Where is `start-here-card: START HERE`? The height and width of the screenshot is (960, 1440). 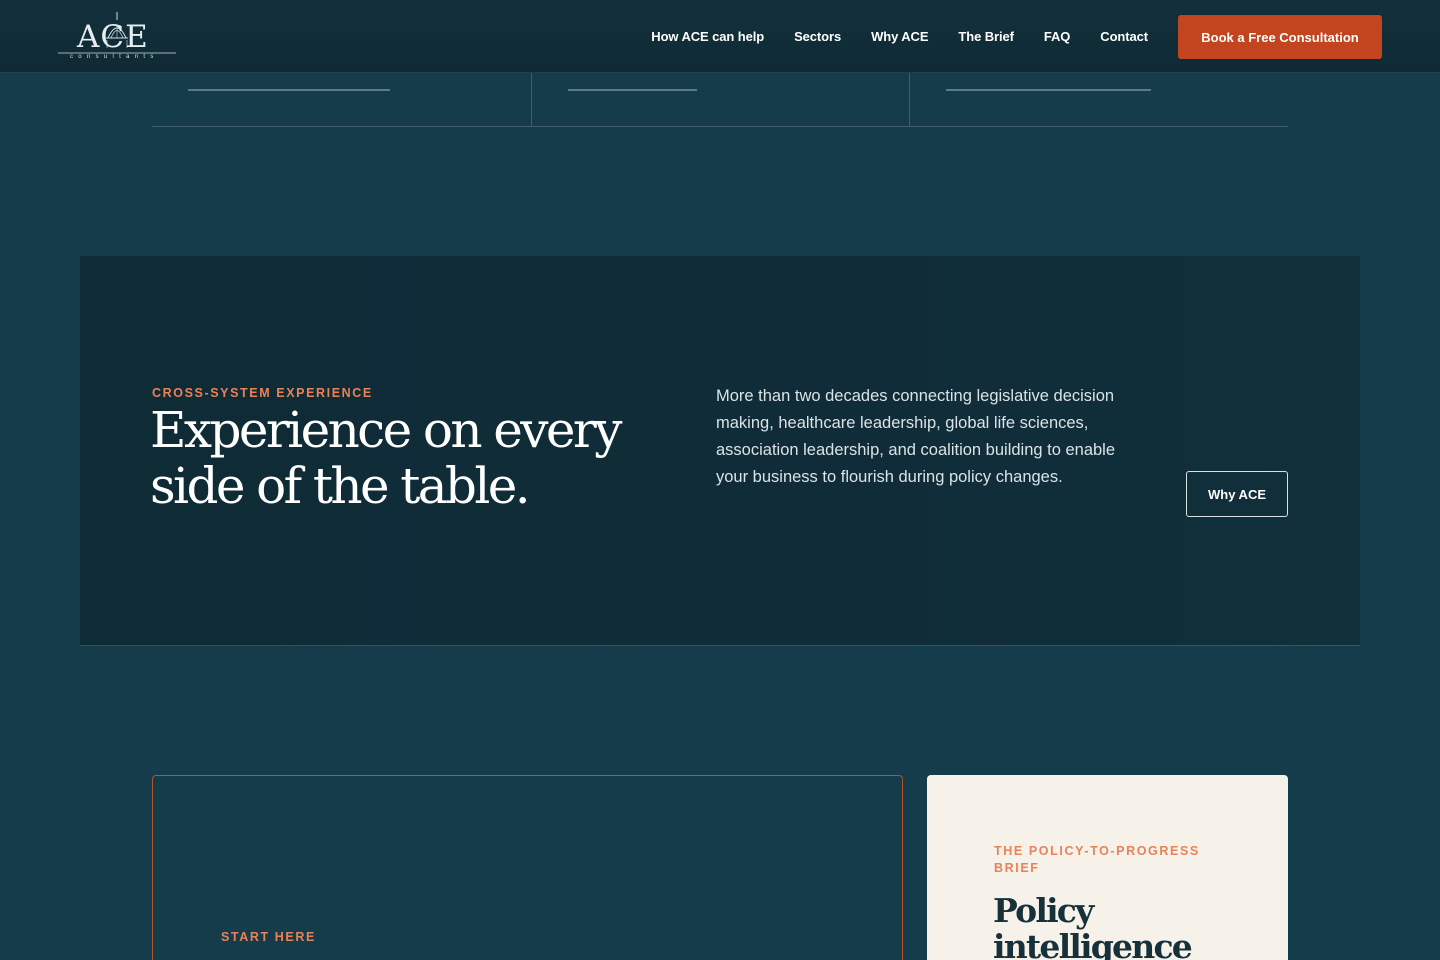
start-here-card: START HERE is located at coordinates (527, 867).